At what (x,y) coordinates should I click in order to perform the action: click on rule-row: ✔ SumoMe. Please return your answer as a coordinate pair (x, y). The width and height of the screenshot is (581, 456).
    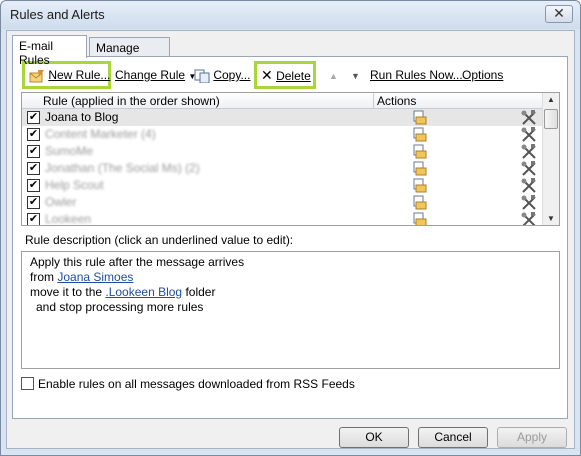
    Looking at the image, I should click on (282, 151).